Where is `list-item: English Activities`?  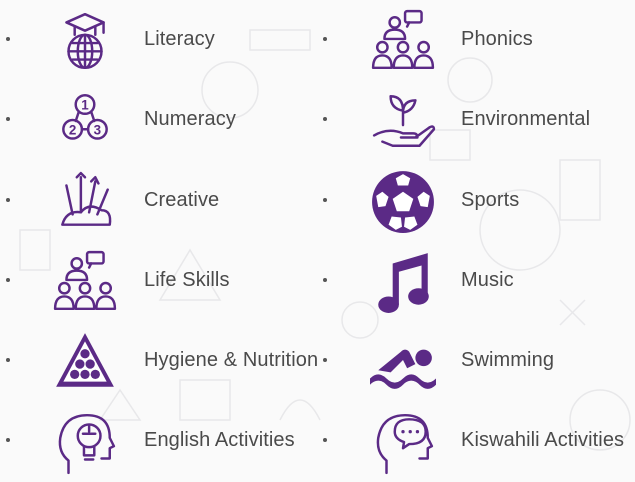 list-item: English Activities is located at coordinates (159, 441).